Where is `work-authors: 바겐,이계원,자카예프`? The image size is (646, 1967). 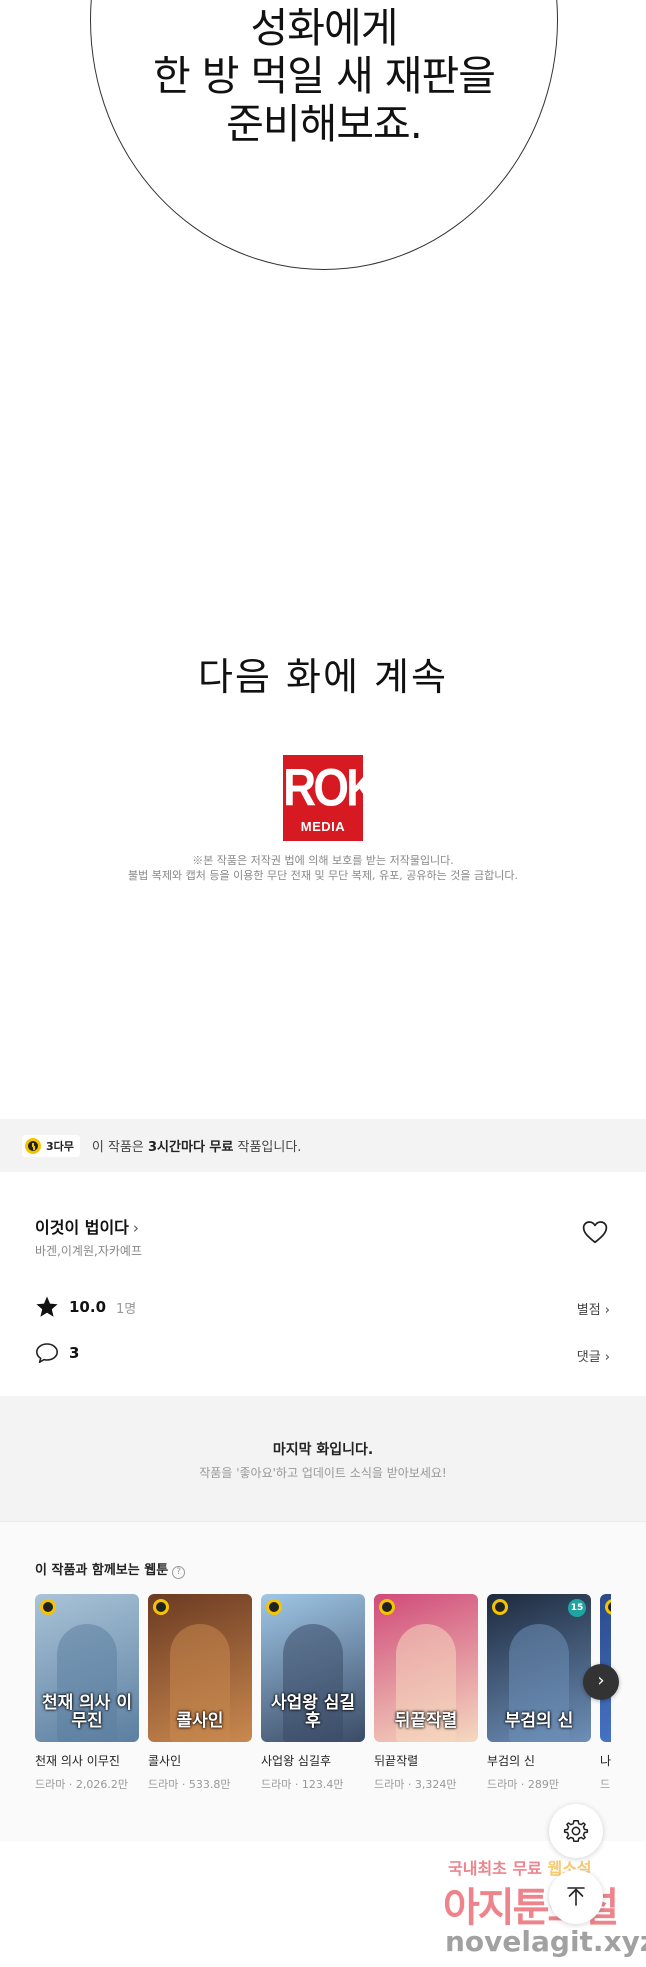
work-authors: 바겐,이계원,자카예프 is located at coordinates (88, 1251).